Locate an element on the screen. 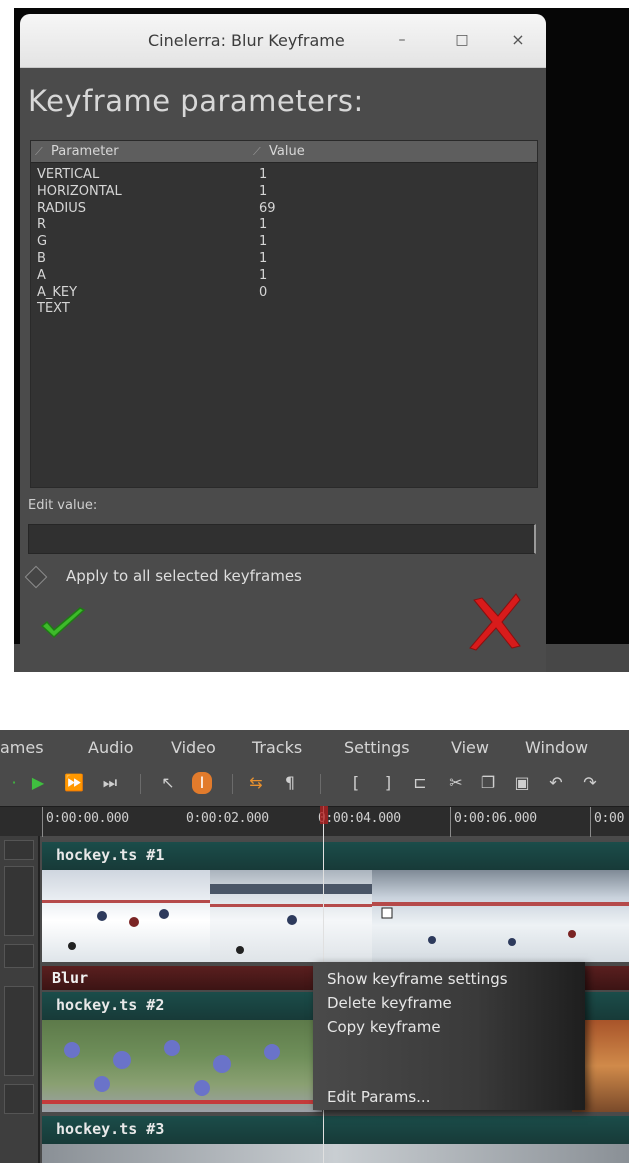 Image resolution: width=629 pixels, height=1163 pixels. fast-forward-icon: ⏩ is located at coordinates (74, 783).